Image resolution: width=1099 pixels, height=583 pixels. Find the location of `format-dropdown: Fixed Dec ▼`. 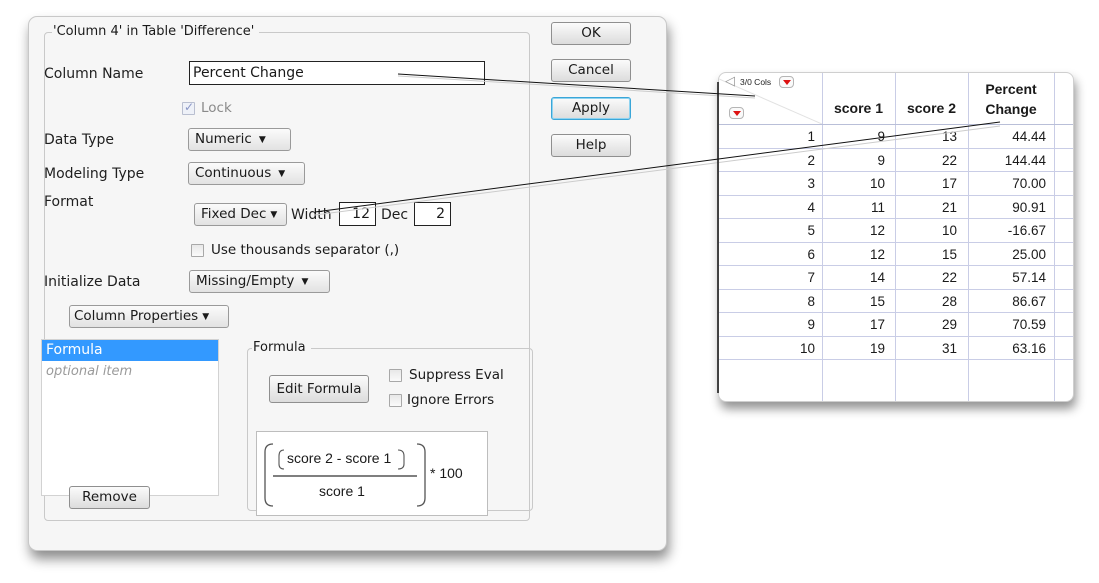

format-dropdown: Fixed Dec ▼ is located at coordinates (240, 214).